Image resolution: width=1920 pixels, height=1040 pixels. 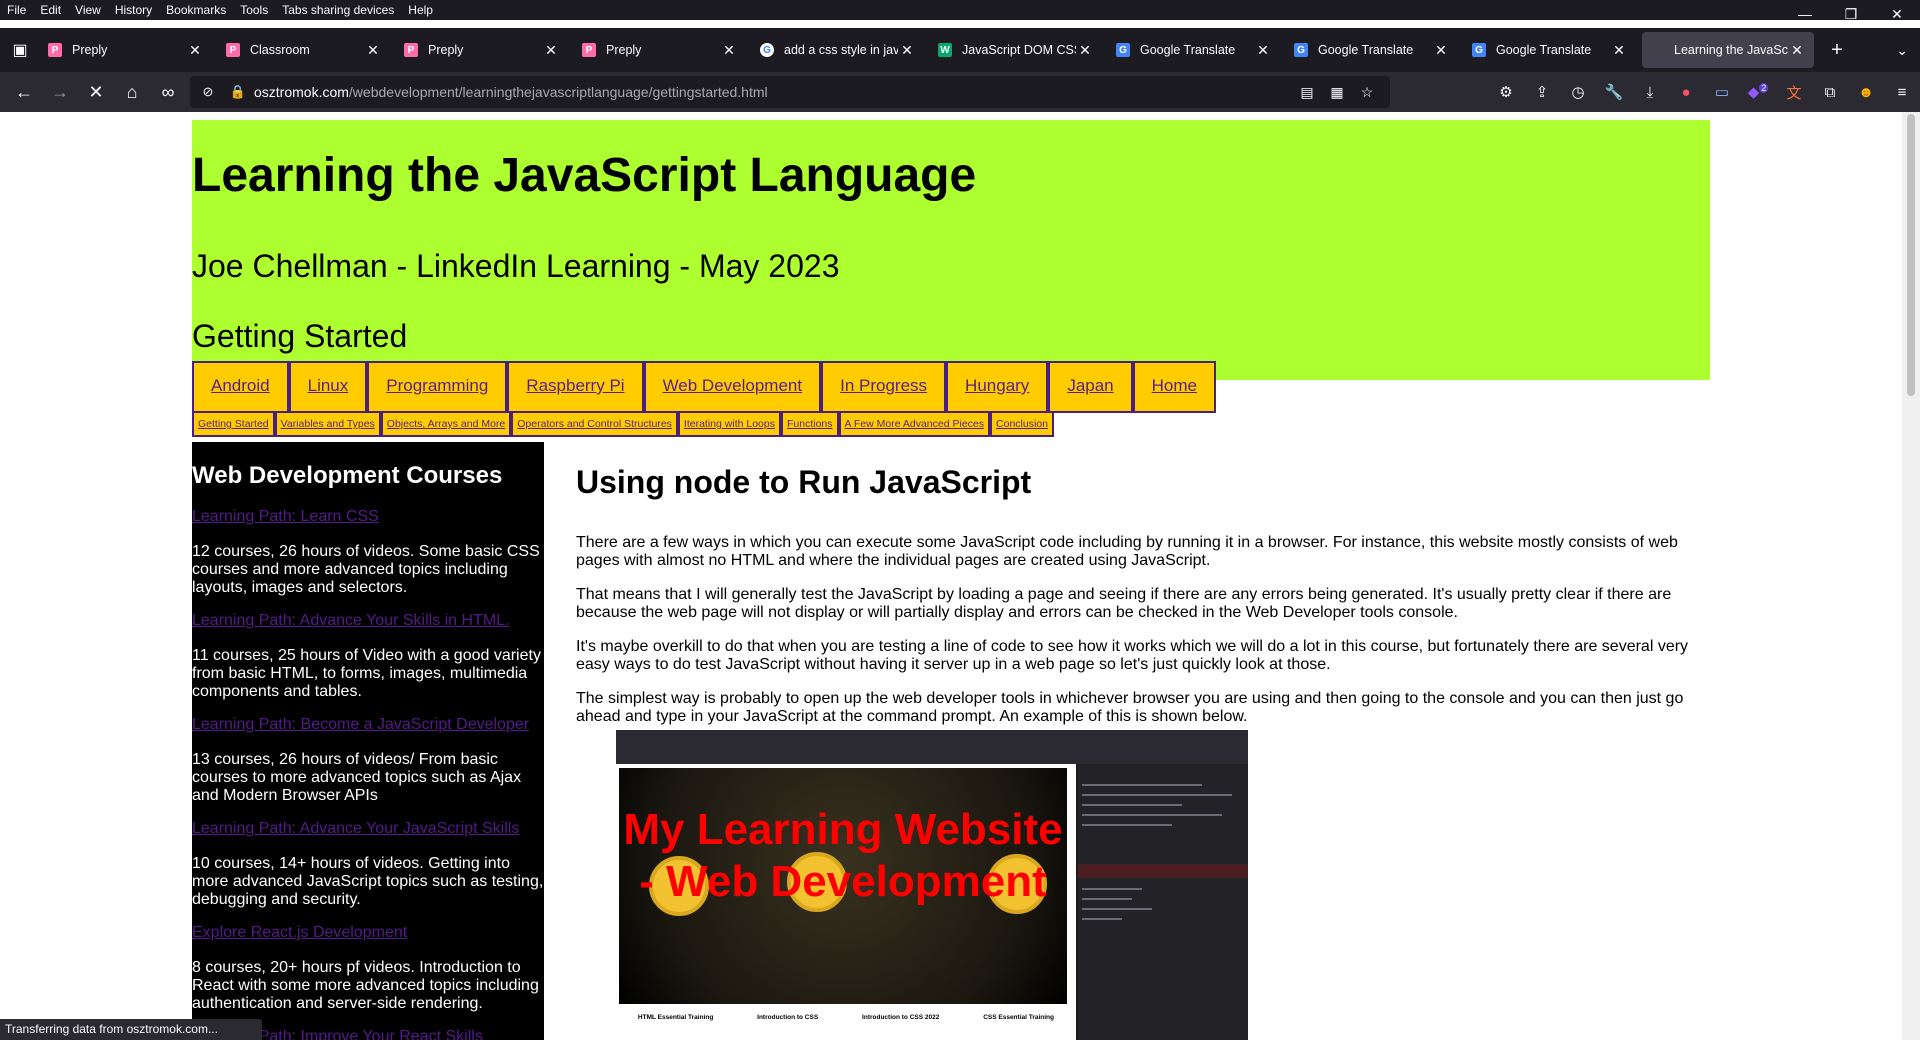 What do you see at coordinates (338, 10) in the screenshot?
I see `menu-tabs-sharing: Tabs sharing devices` at bounding box center [338, 10].